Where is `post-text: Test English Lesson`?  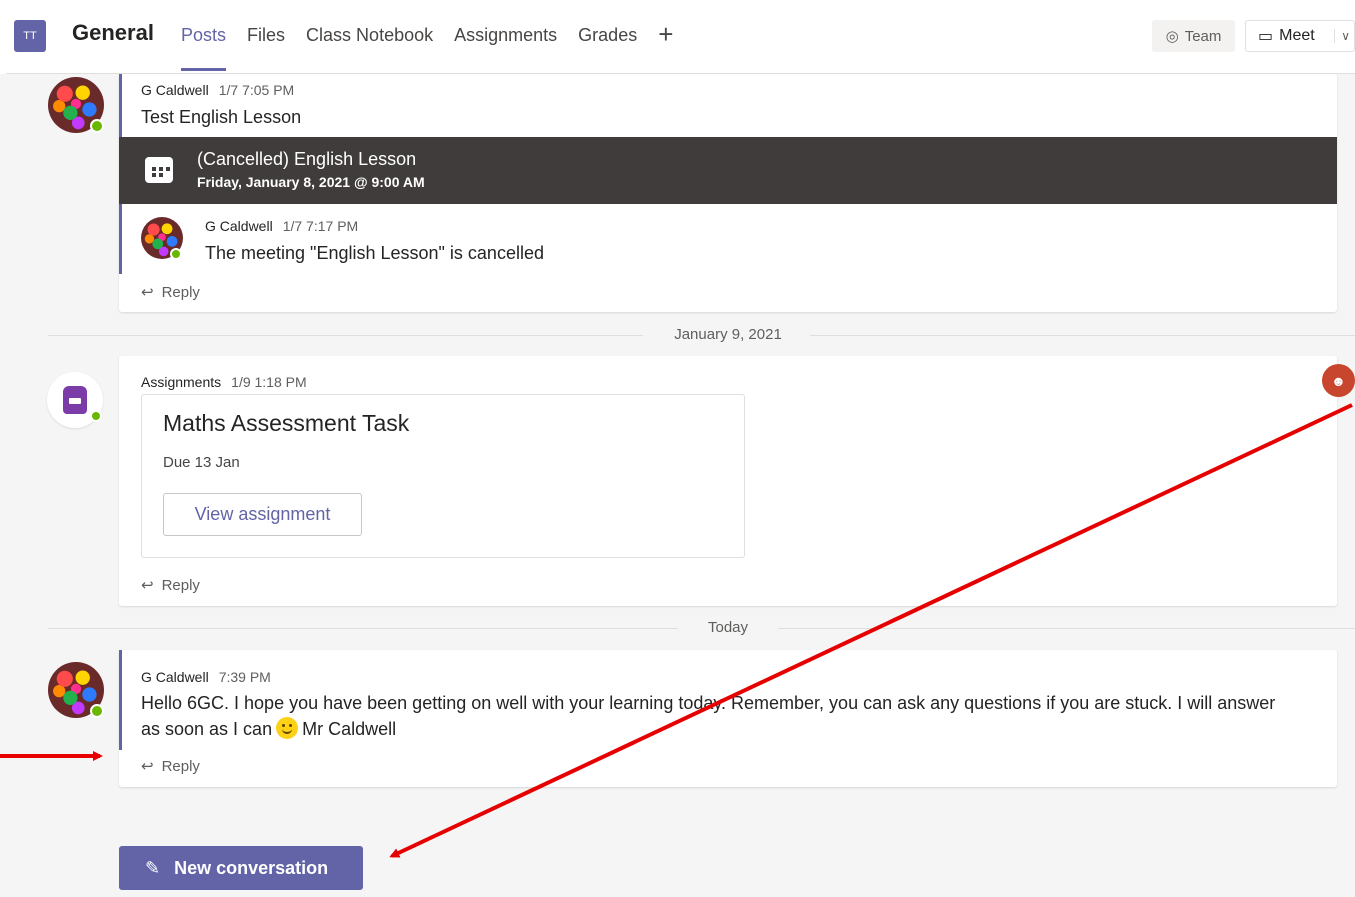
post-text: Test English Lesson is located at coordinates (221, 117).